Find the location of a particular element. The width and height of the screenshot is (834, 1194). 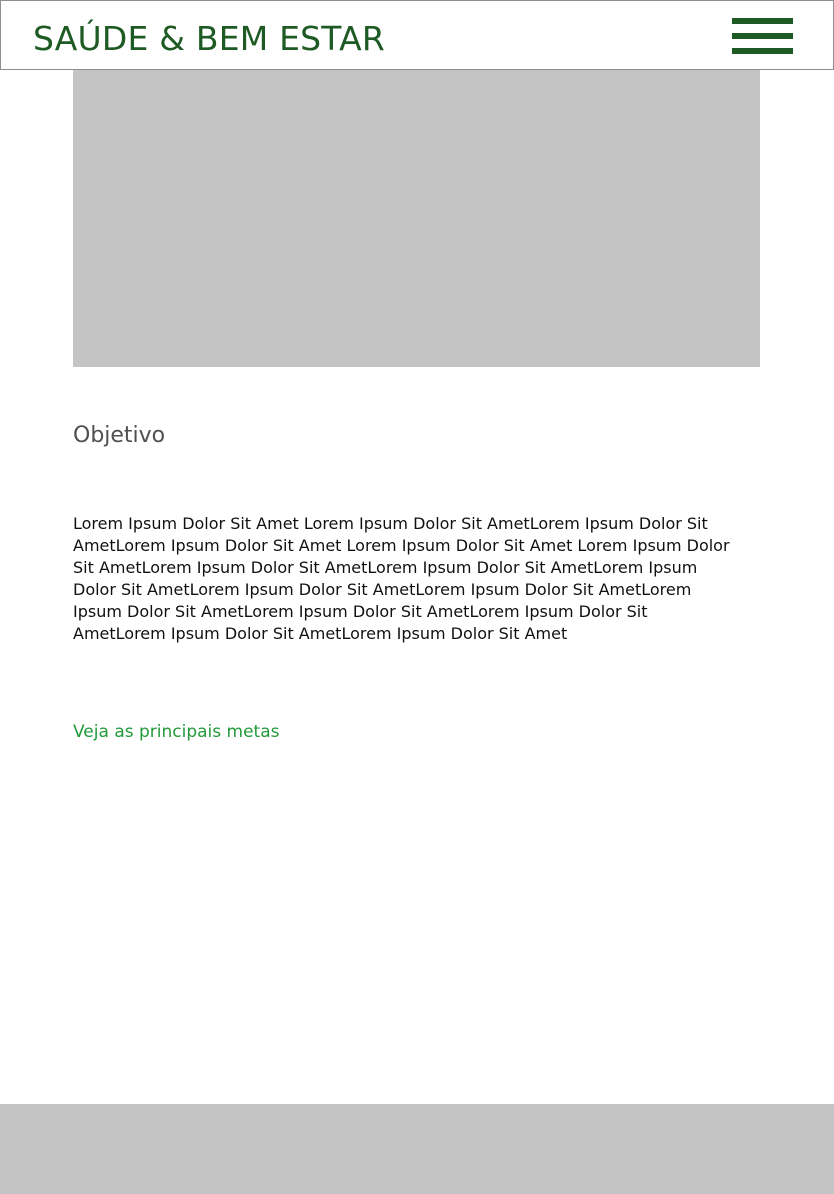

site-footer is located at coordinates (417, 1149).